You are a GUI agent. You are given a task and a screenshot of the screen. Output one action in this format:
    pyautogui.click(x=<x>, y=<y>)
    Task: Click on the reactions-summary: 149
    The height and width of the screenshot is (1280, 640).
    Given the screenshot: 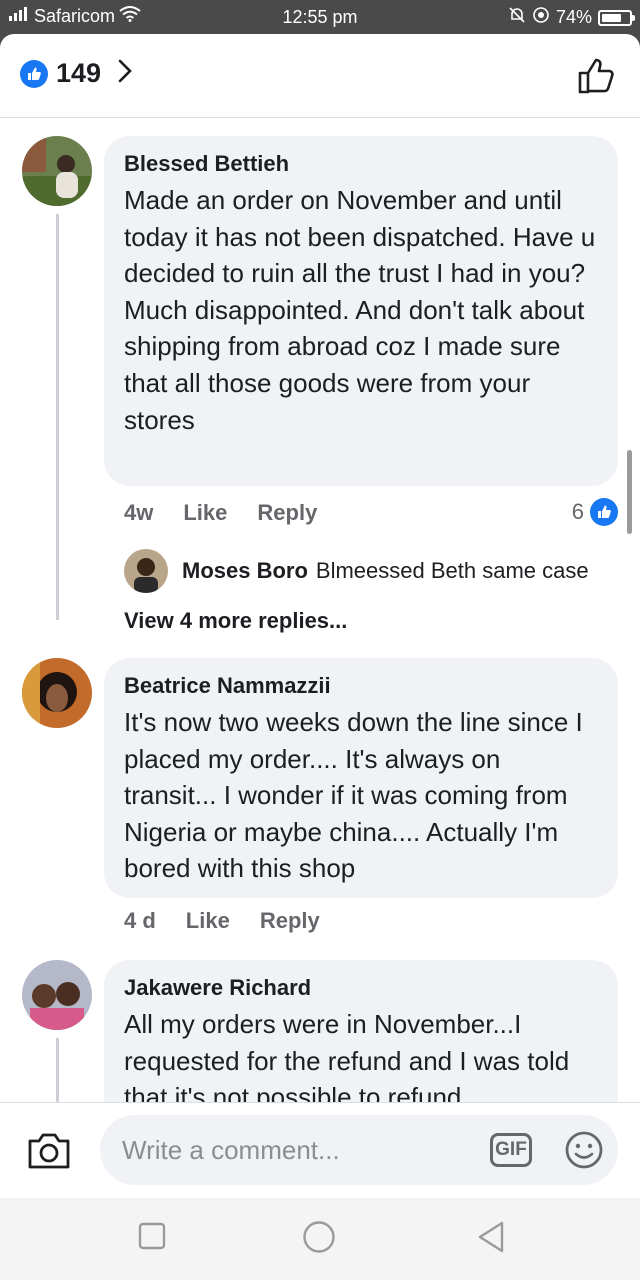 What is the action you would take?
    pyautogui.click(x=76, y=73)
    